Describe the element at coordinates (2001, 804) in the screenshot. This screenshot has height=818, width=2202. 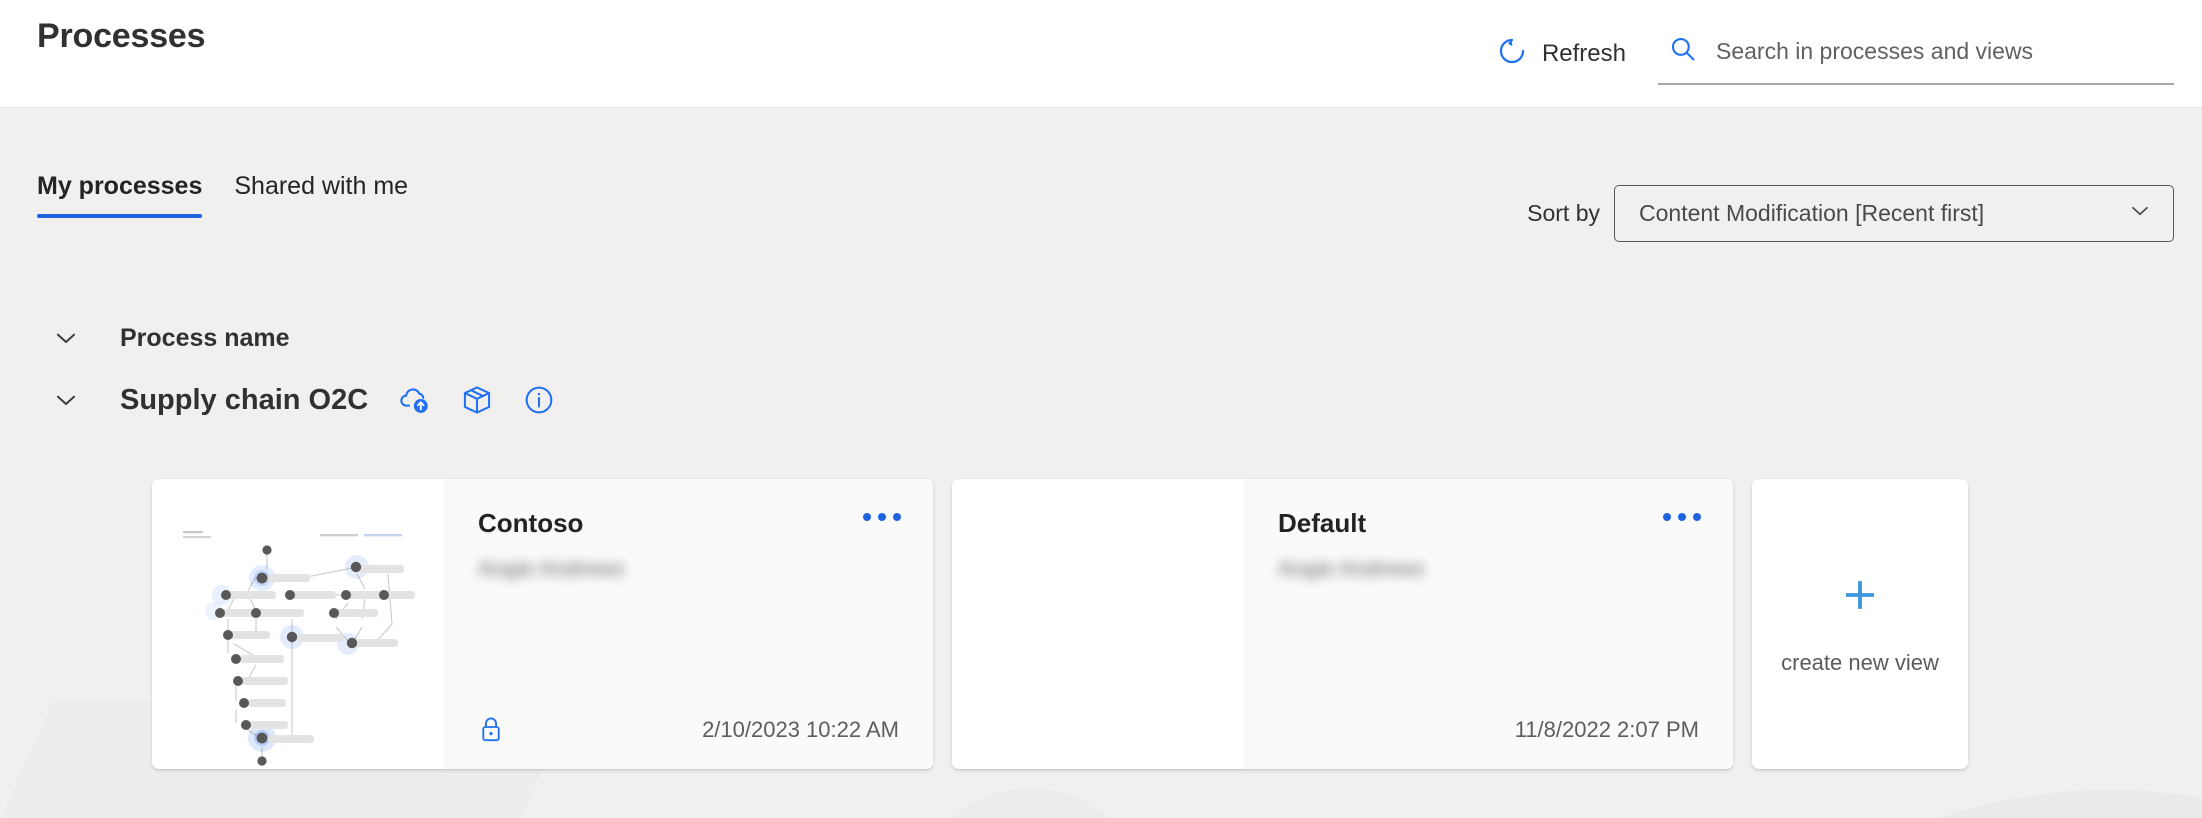
I see `background-shape-circle` at that location.